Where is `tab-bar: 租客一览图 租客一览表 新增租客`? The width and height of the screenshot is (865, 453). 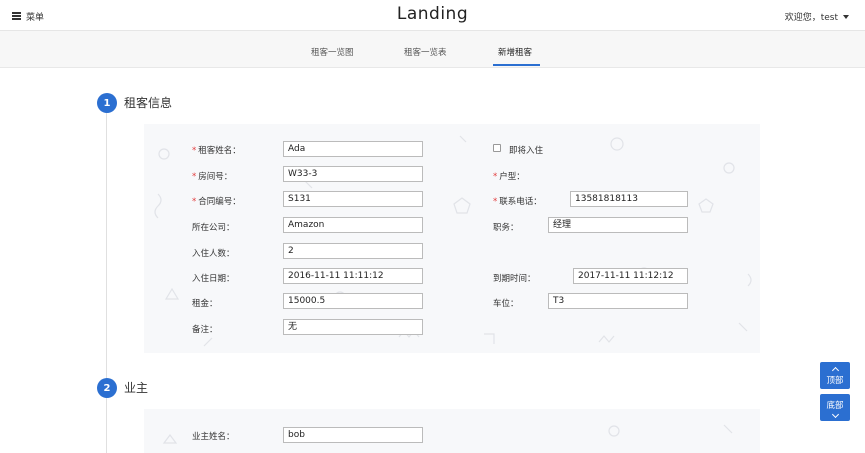 tab-bar: 租客一览图 租客一览表 新增租客 is located at coordinates (432, 49).